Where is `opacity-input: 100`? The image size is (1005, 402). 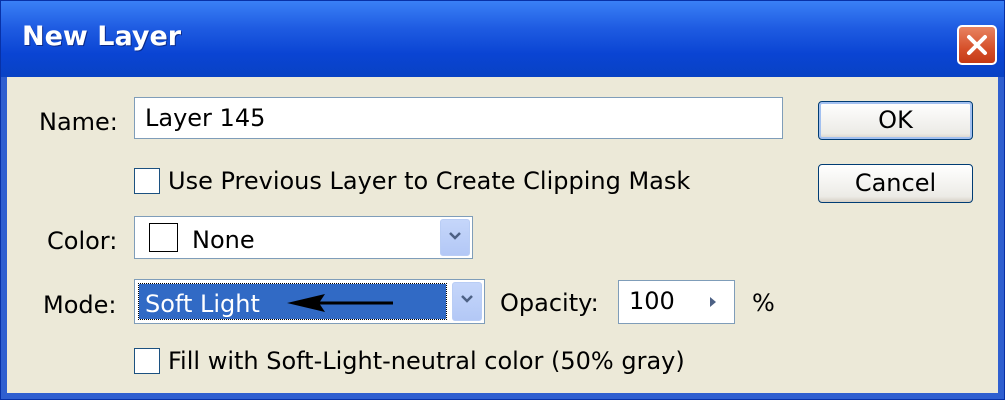 opacity-input: 100 is located at coordinates (676, 302).